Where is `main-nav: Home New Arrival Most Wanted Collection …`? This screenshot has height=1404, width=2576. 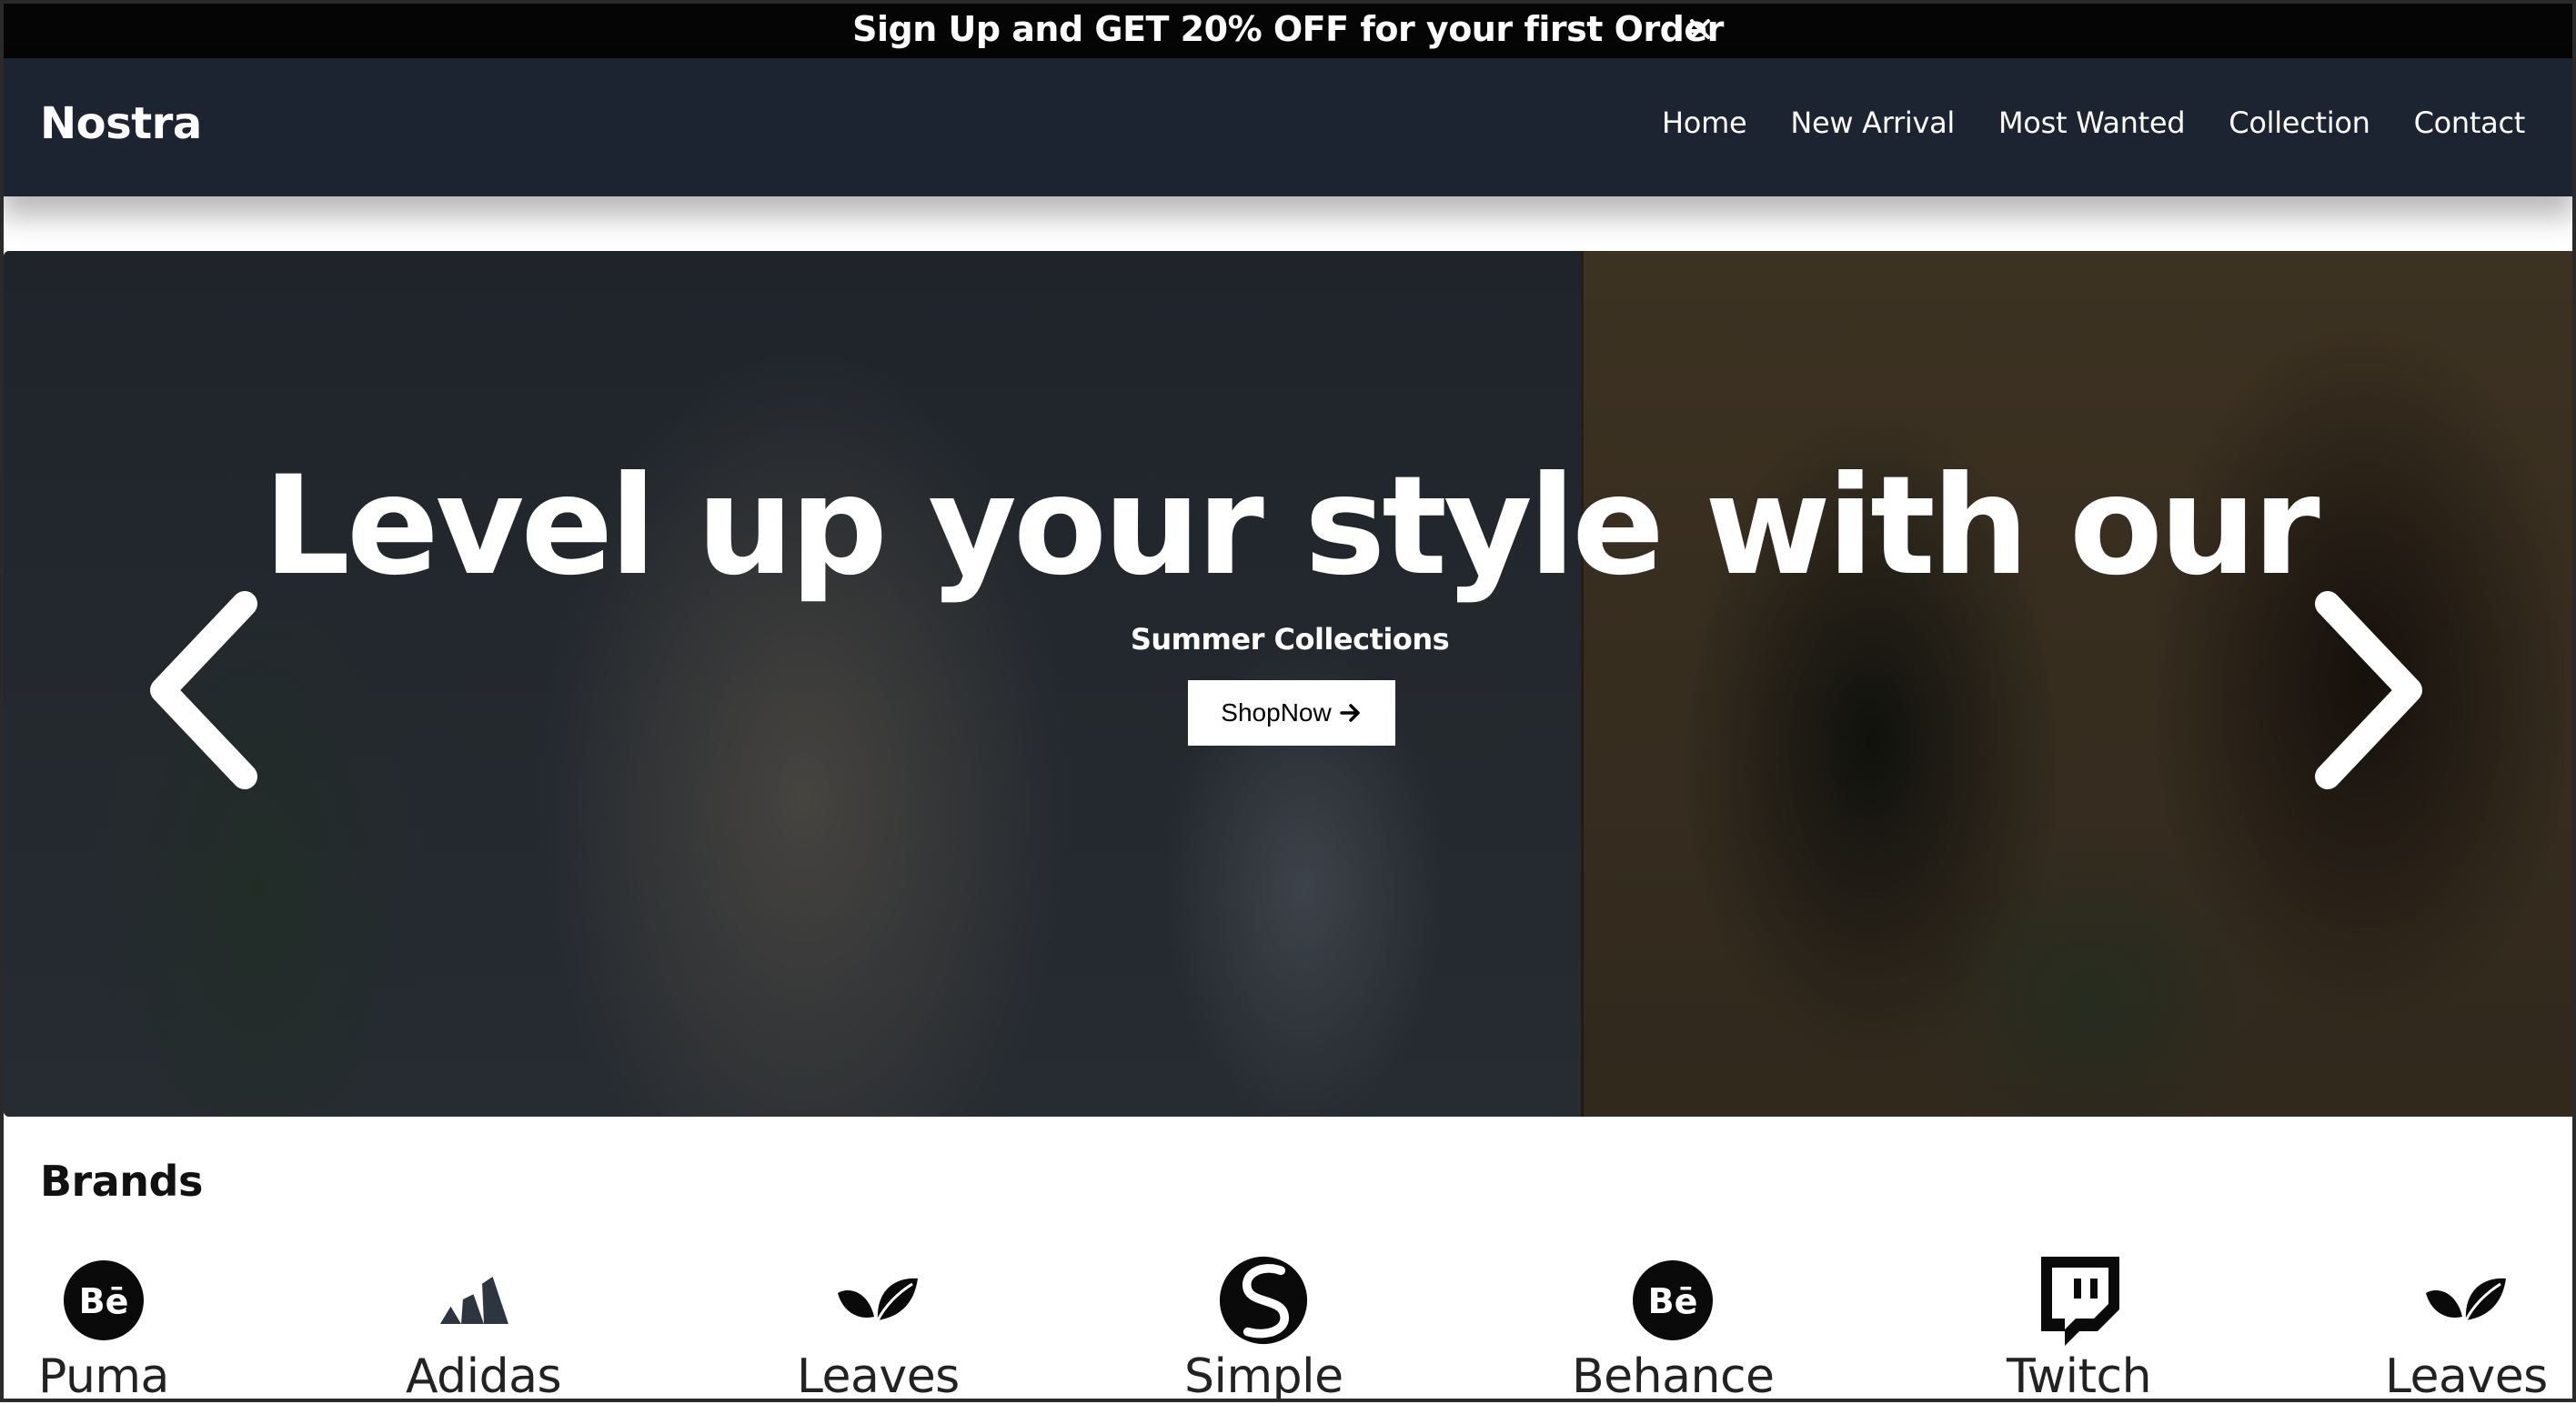
main-nav: Home New Arrival Most Wanted Collection … is located at coordinates (2093, 122).